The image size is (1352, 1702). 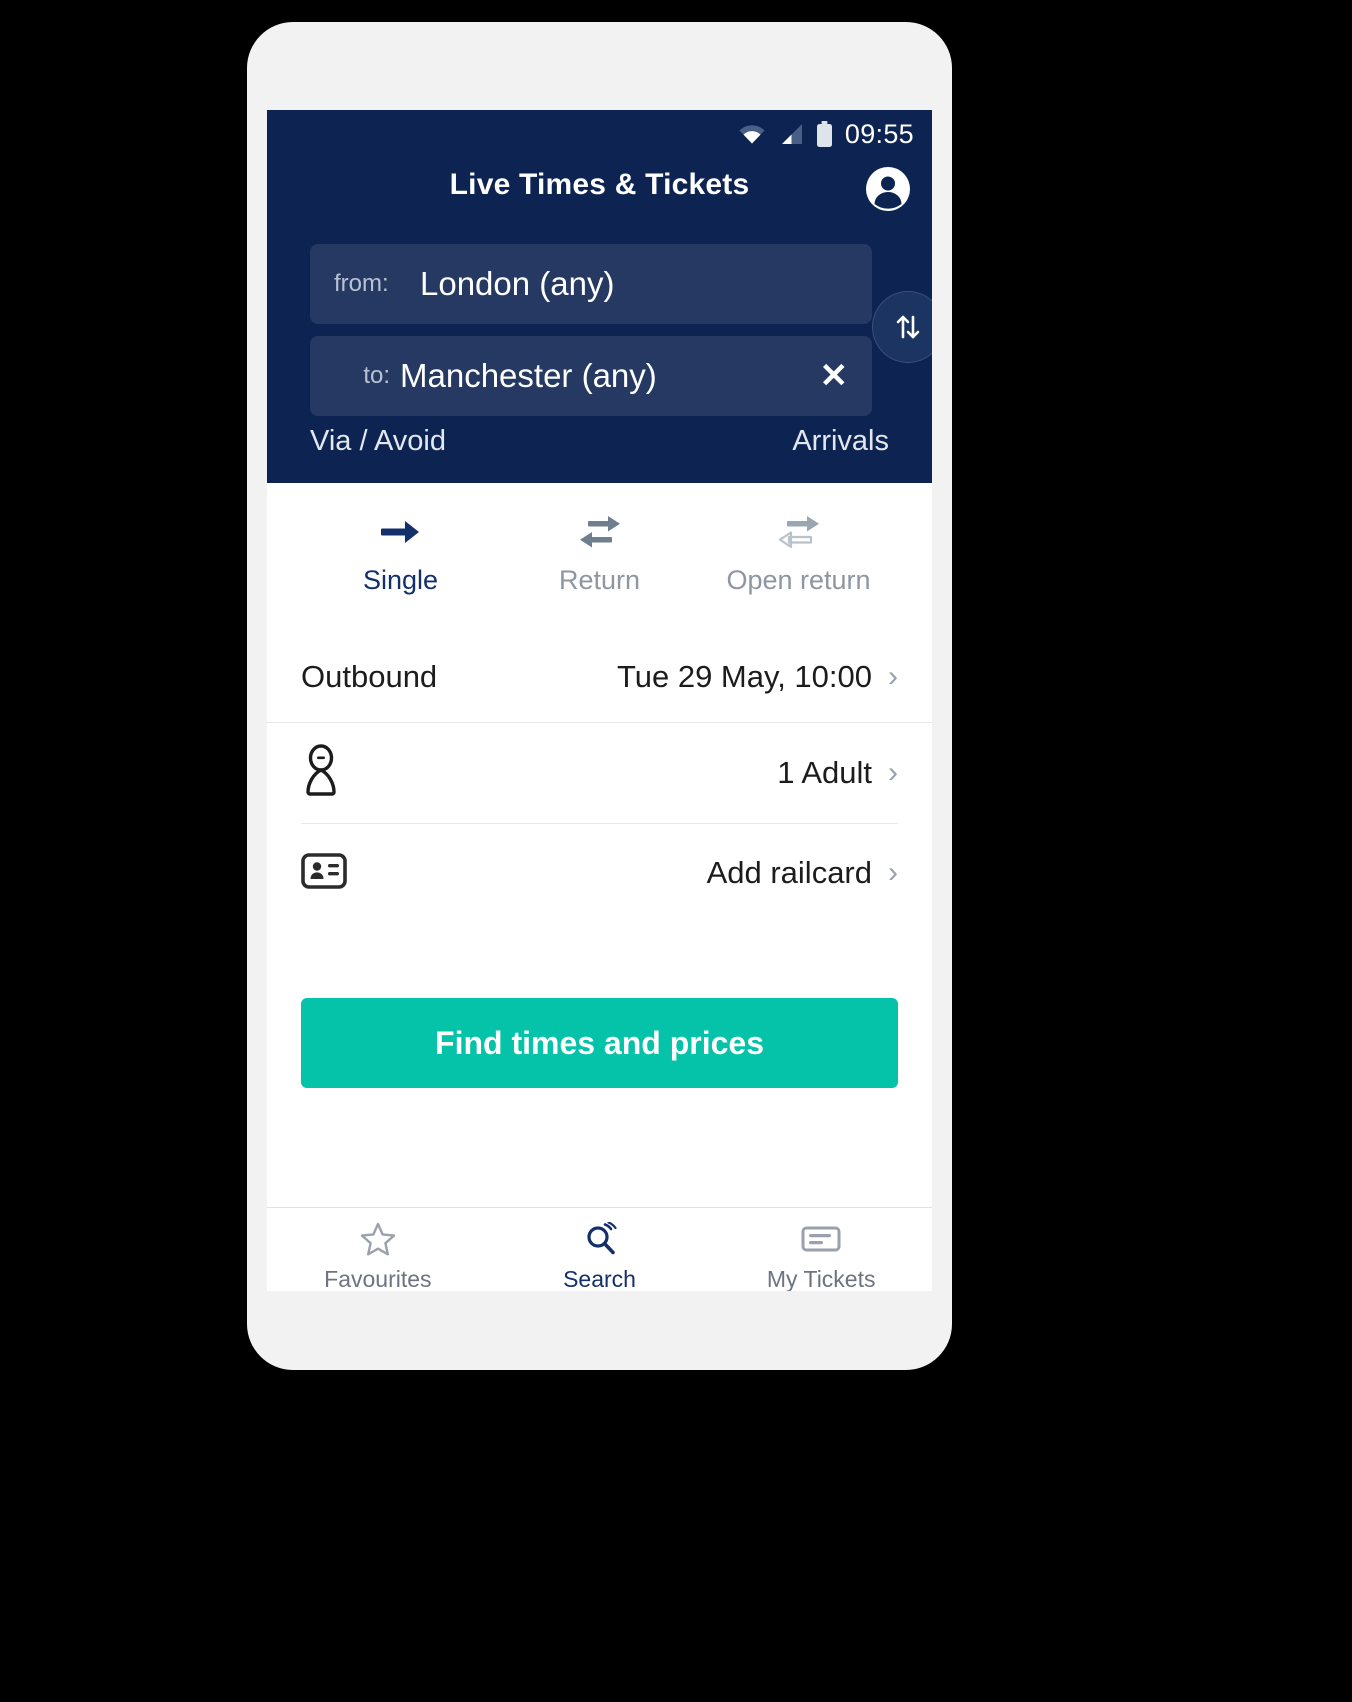 I want to click on passengers-right: 1 Adult ›, so click(x=837, y=773).